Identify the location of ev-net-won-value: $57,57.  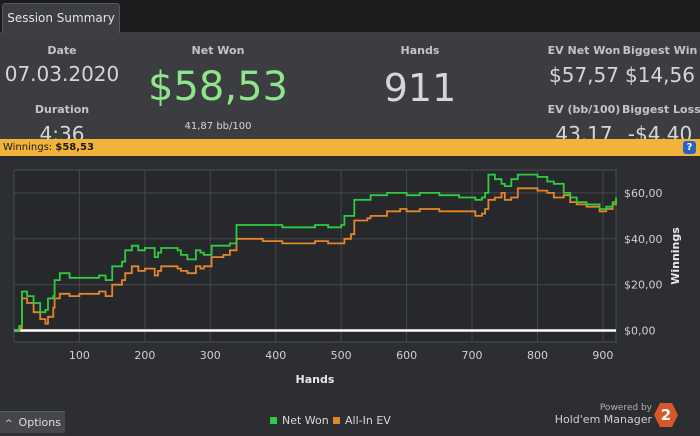
(584, 75).